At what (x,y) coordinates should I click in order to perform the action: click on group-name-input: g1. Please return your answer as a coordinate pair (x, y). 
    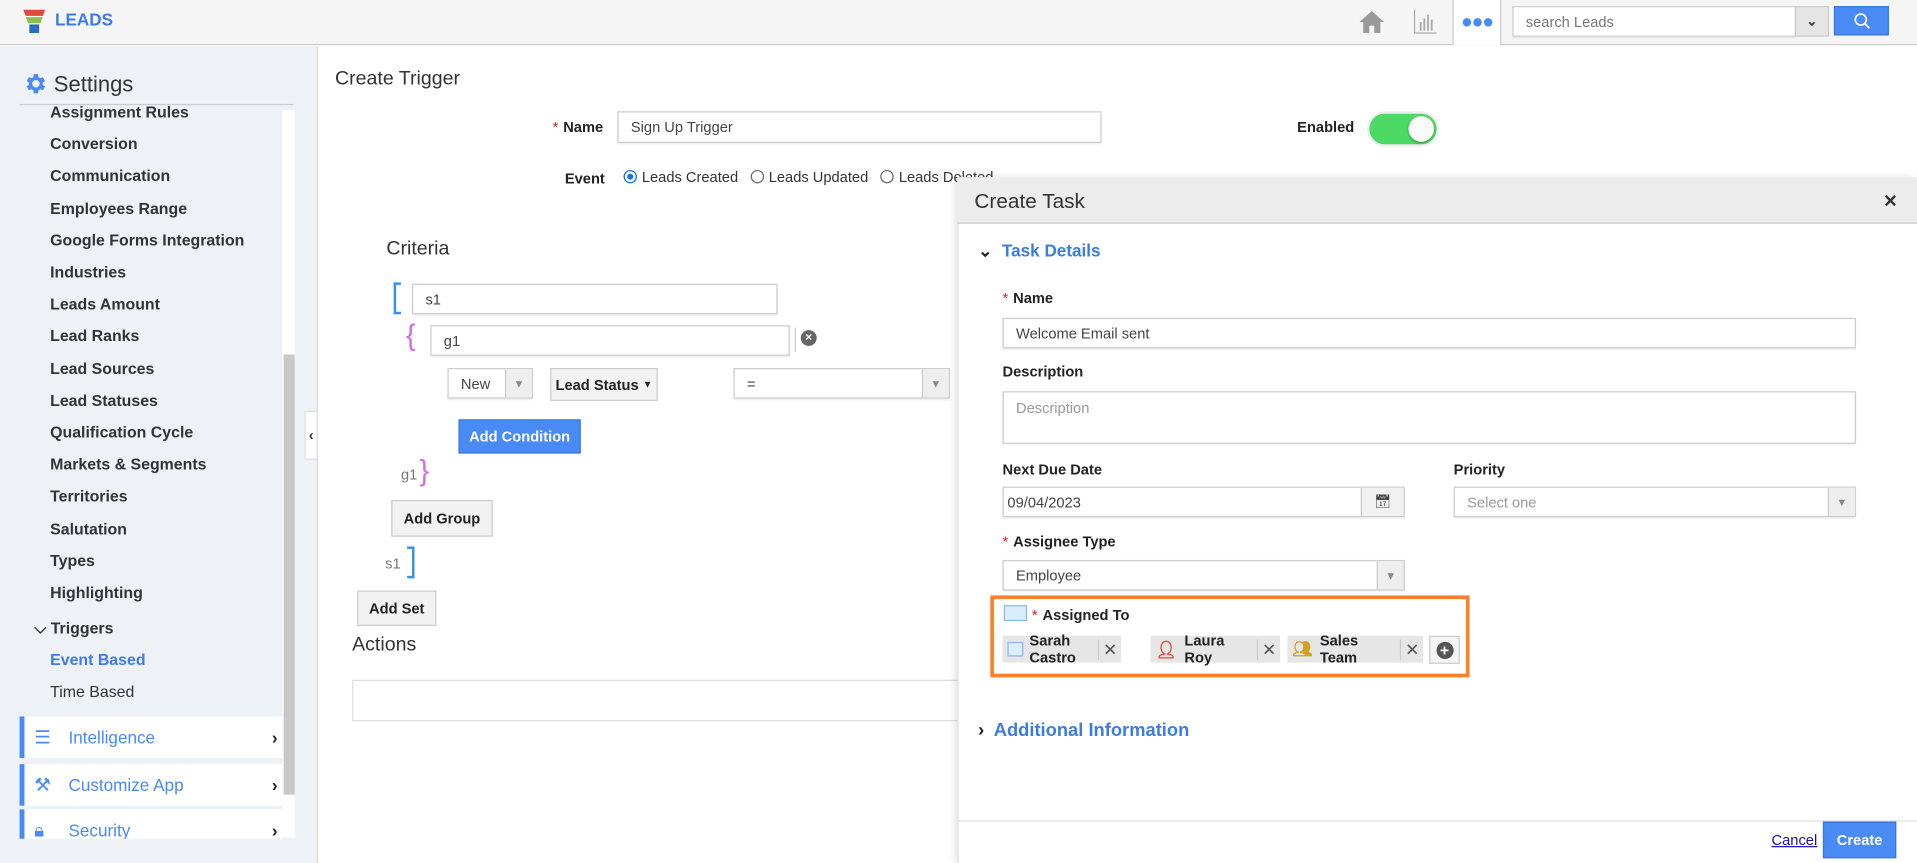
    Looking at the image, I should click on (610, 340).